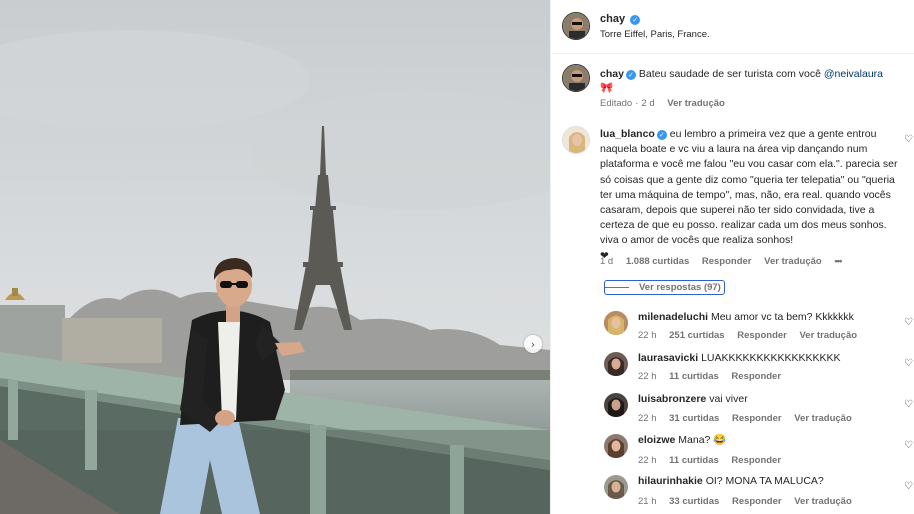 Image resolution: width=914 pixels, height=514 pixels. I want to click on author-username: chay, so click(612, 19).